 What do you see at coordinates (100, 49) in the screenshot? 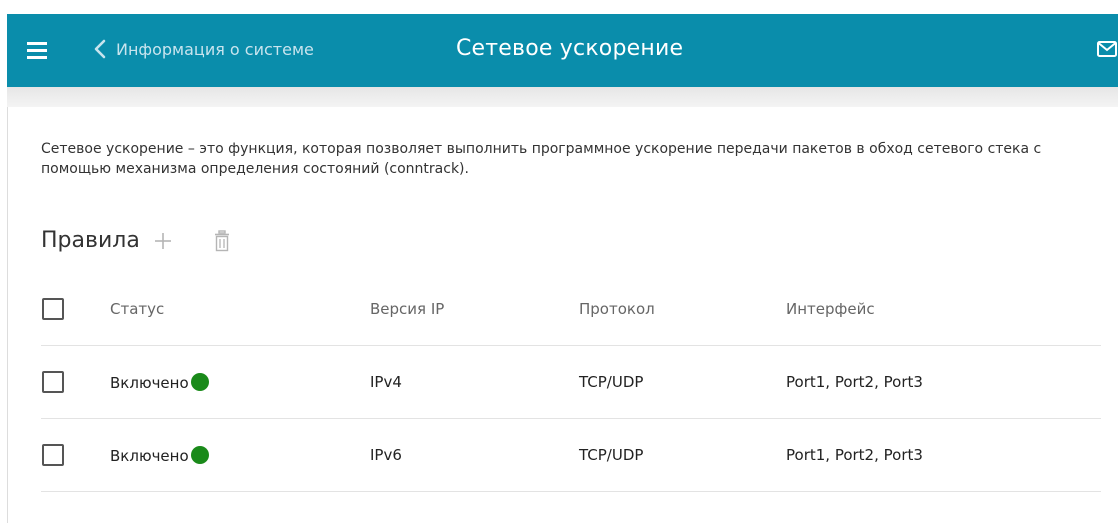
I see `chevron-left-icon` at bounding box center [100, 49].